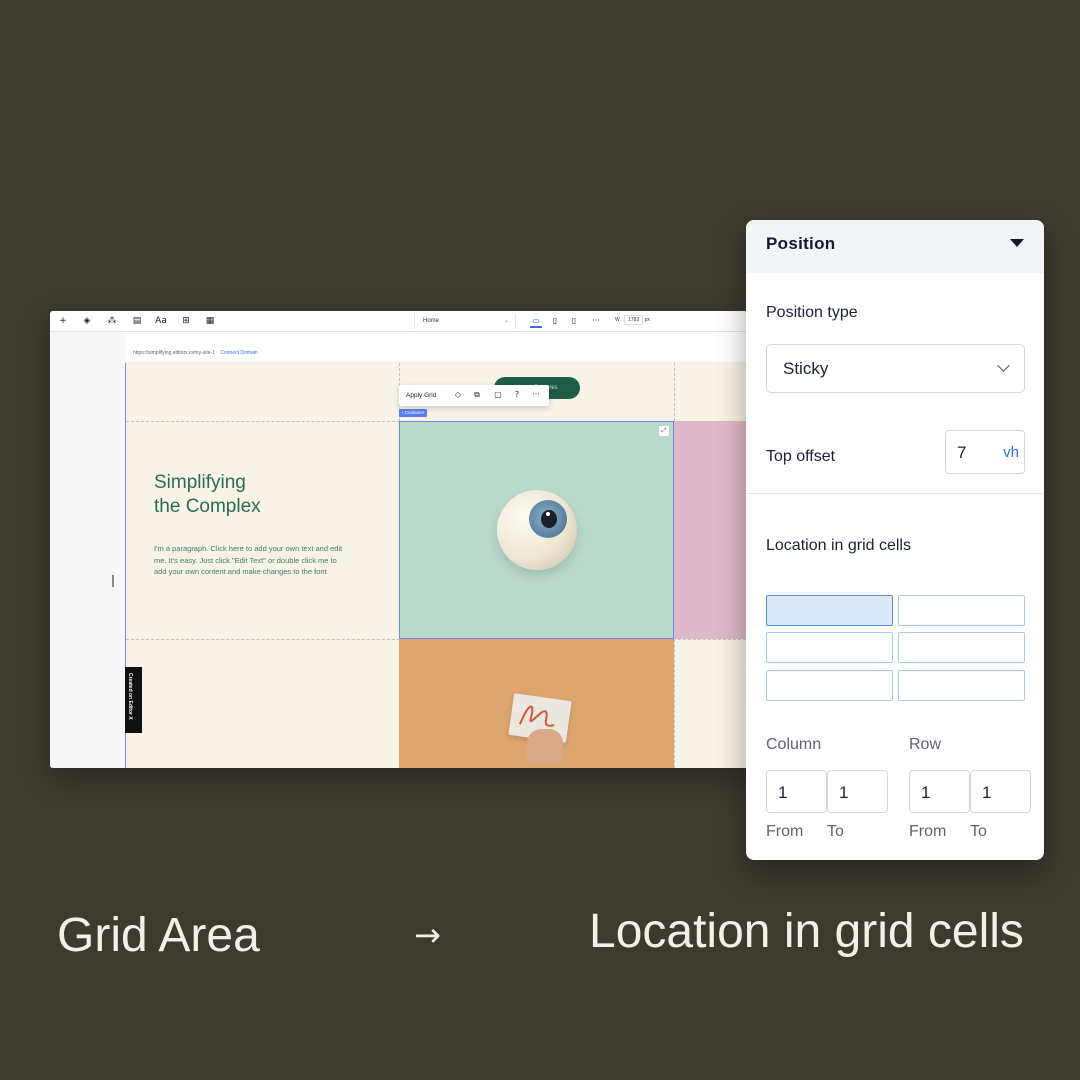 This screenshot has width=1080, height=1080. Describe the element at coordinates (796, 791) in the screenshot. I see `column-from-input: 1` at that location.